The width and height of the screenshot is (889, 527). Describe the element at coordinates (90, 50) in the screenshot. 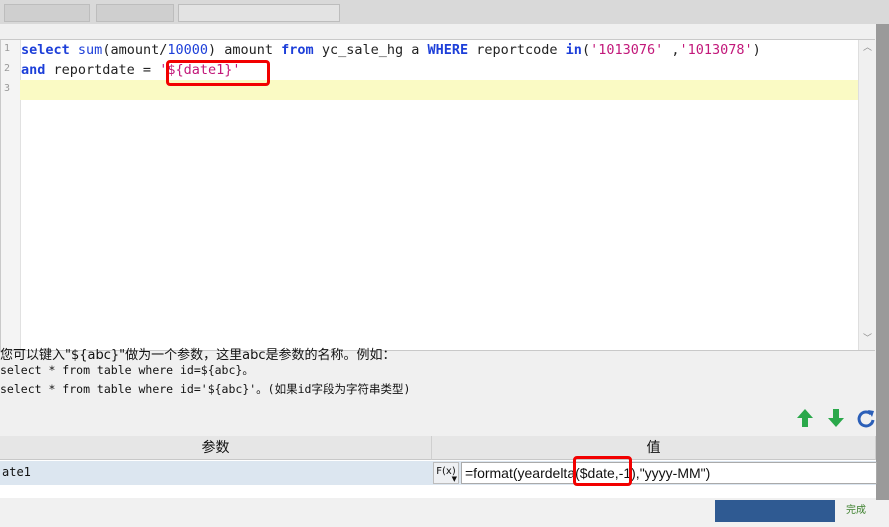

I see `function-sum: sum` at that location.